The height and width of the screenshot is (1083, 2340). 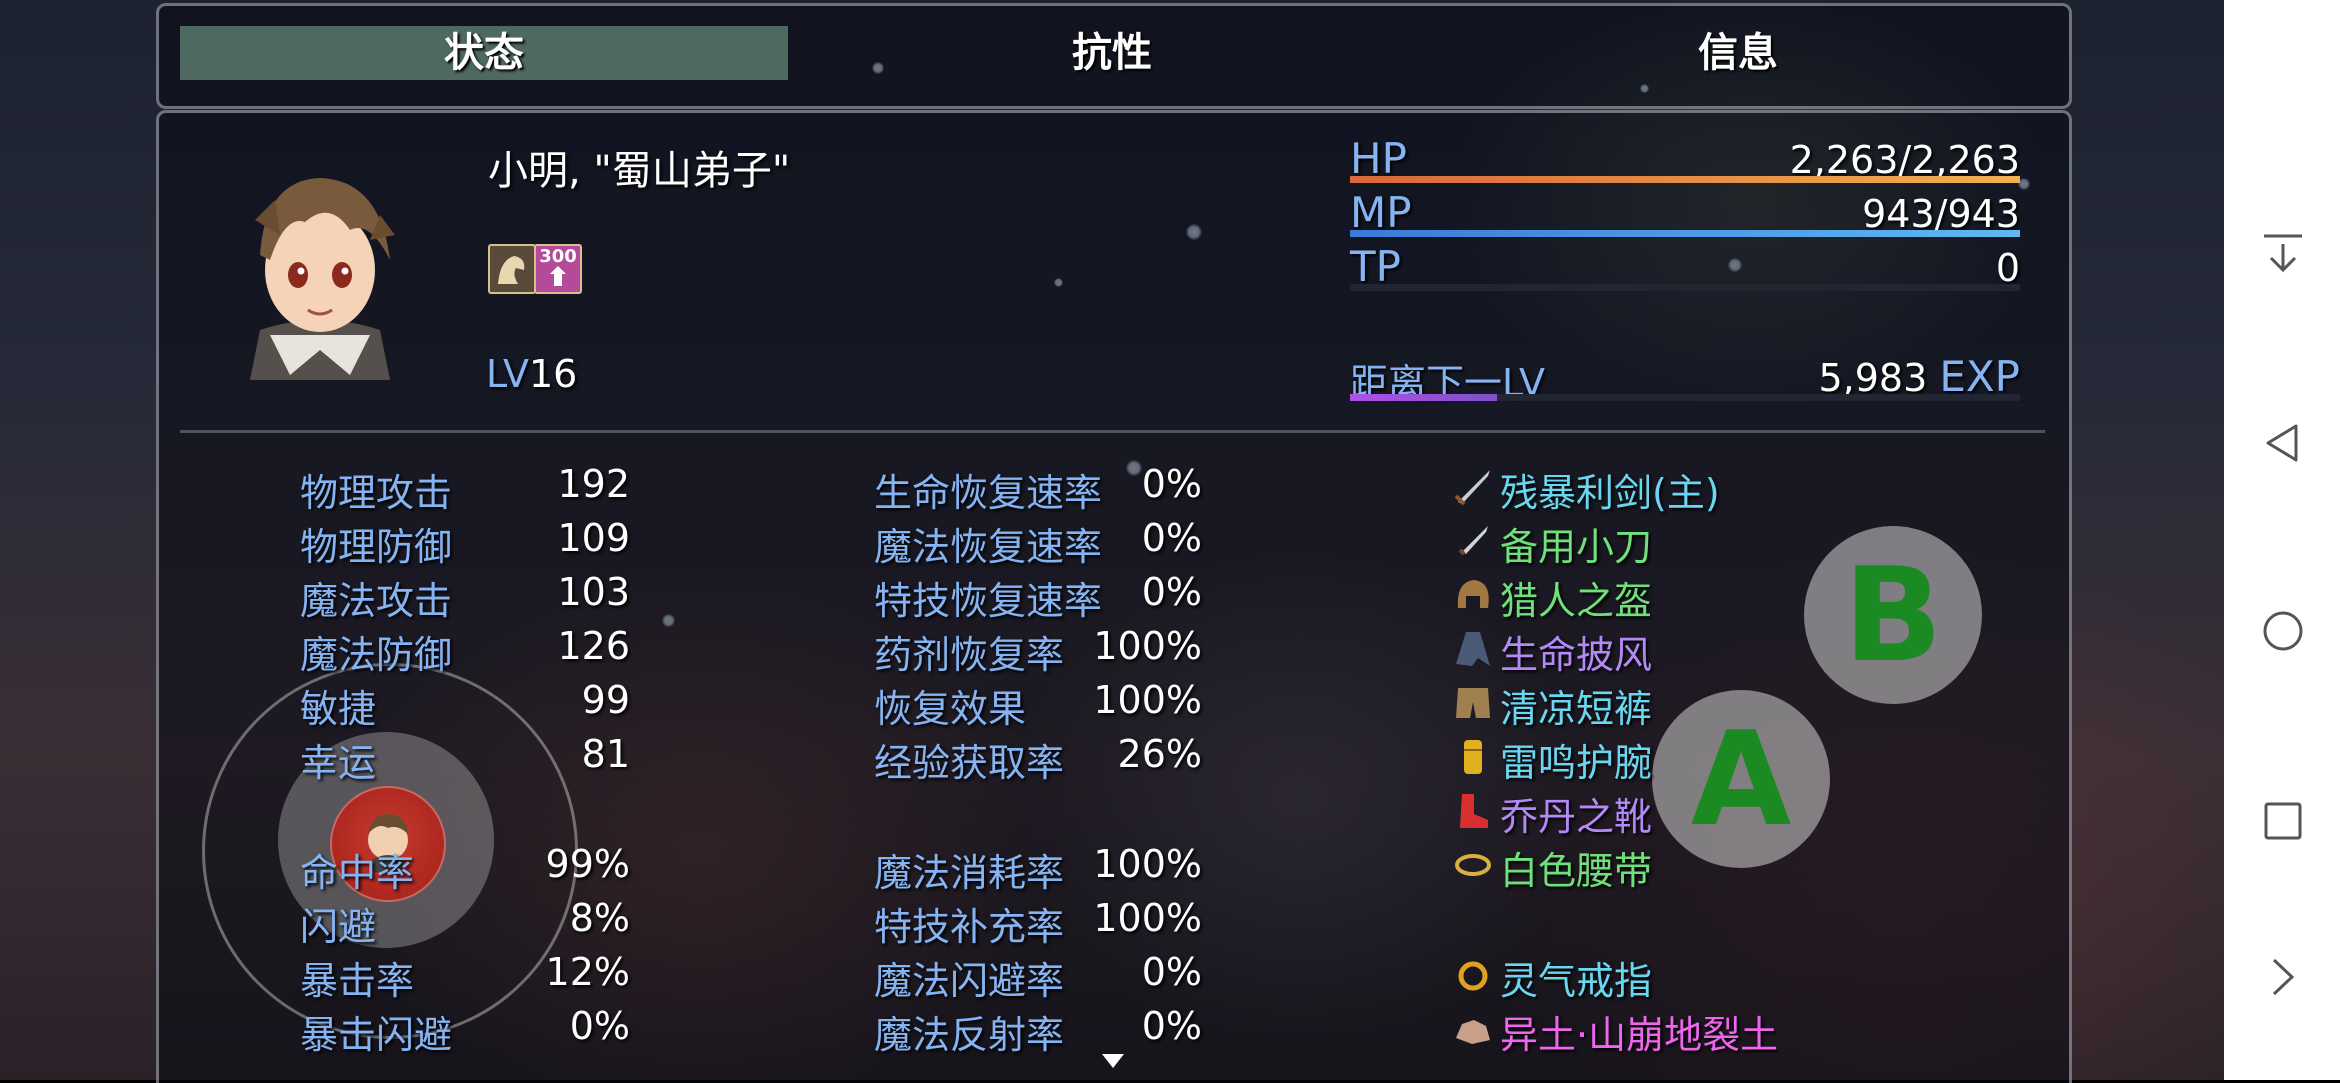 What do you see at coordinates (2283, 631) in the screenshot?
I see `home-icon` at bounding box center [2283, 631].